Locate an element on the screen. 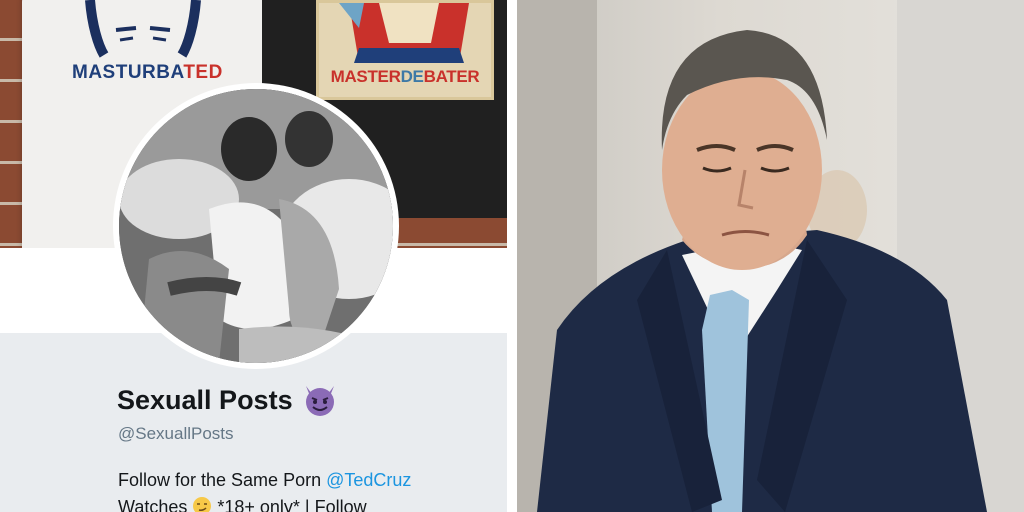  avatar-photo is located at coordinates (256, 226).